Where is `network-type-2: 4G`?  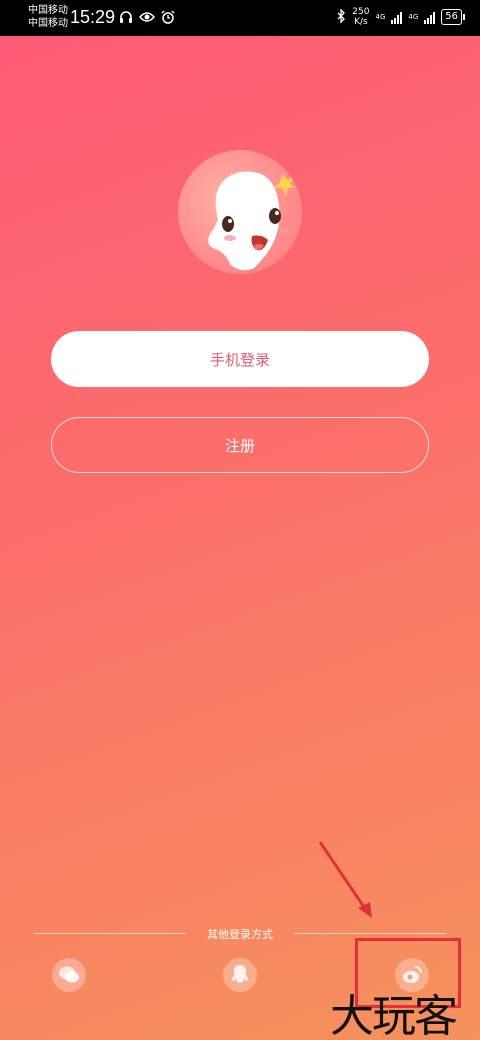
network-type-2: 4G is located at coordinates (413, 17).